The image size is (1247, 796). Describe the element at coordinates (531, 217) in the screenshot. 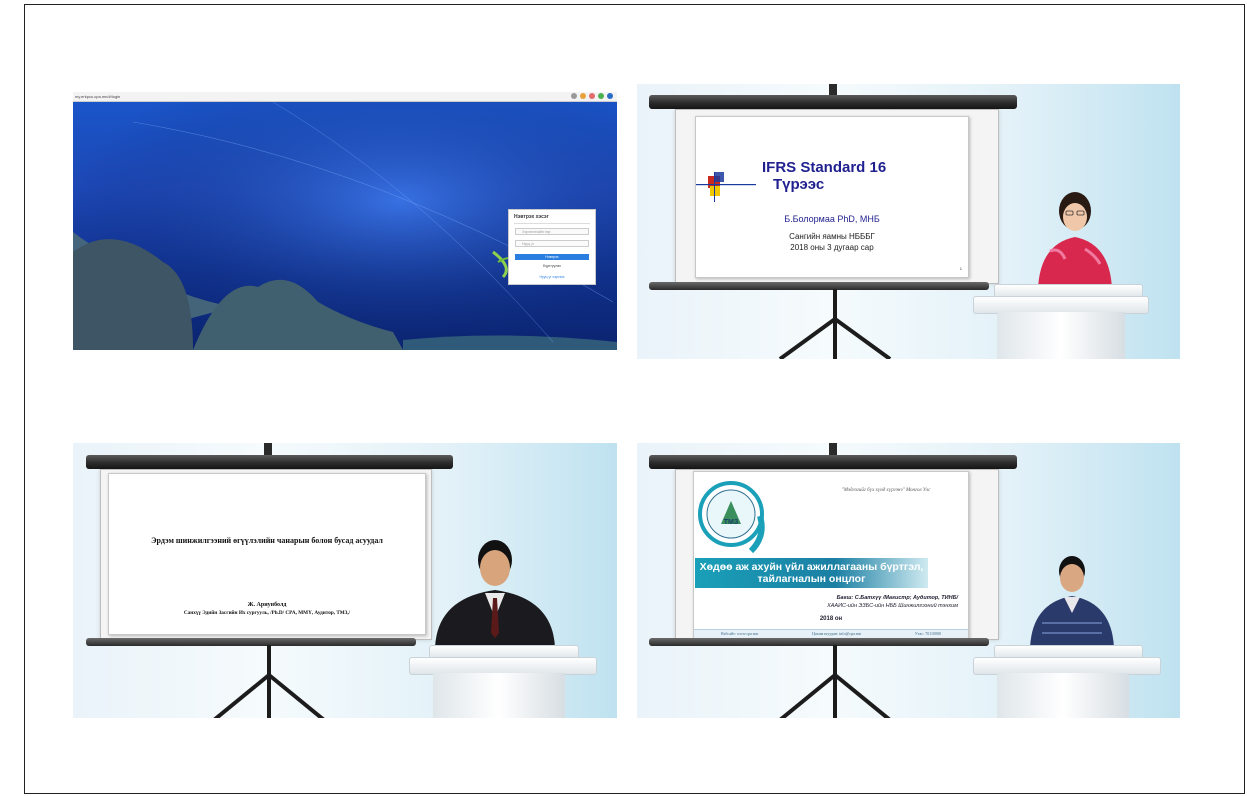

I see `login-title: Нэвтрэх хэсэг` at that location.